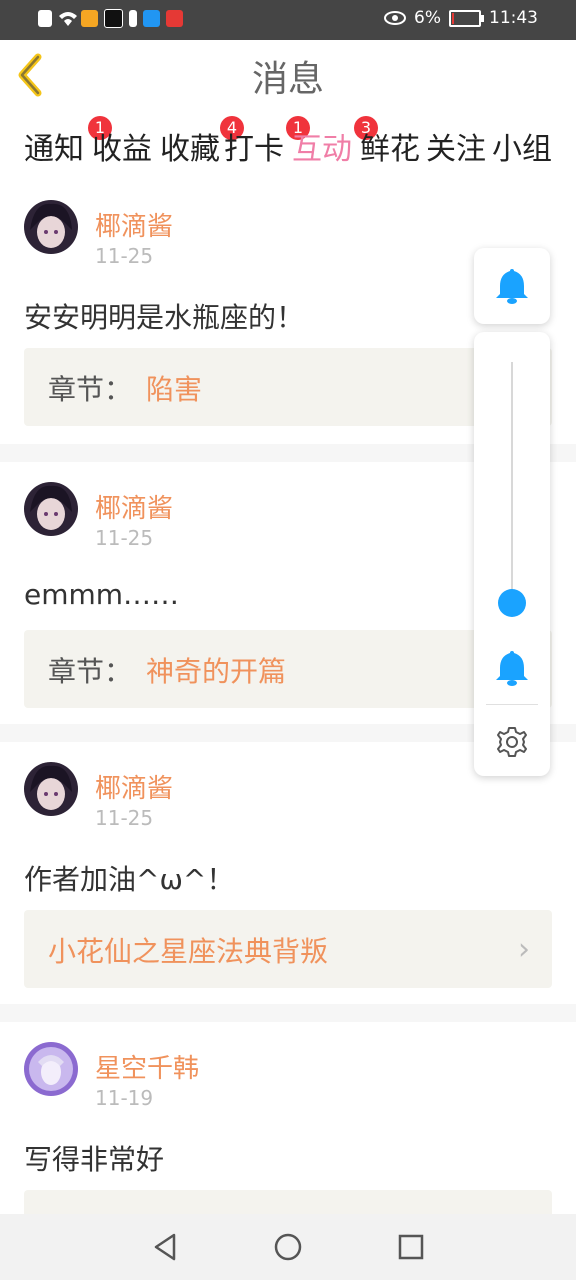 The image size is (576, 1280). I want to click on browser-icon, so click(151, 18).